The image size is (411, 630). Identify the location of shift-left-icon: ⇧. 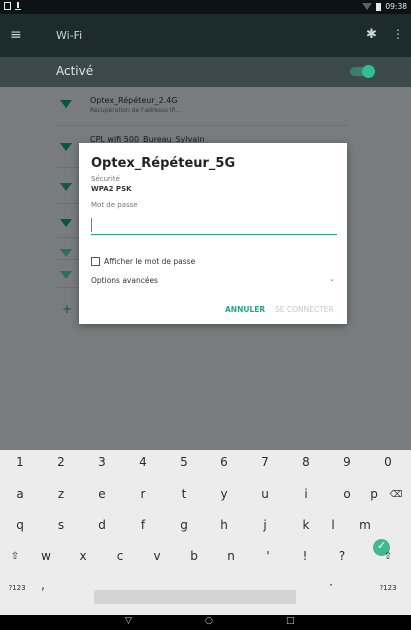
(15, 556).